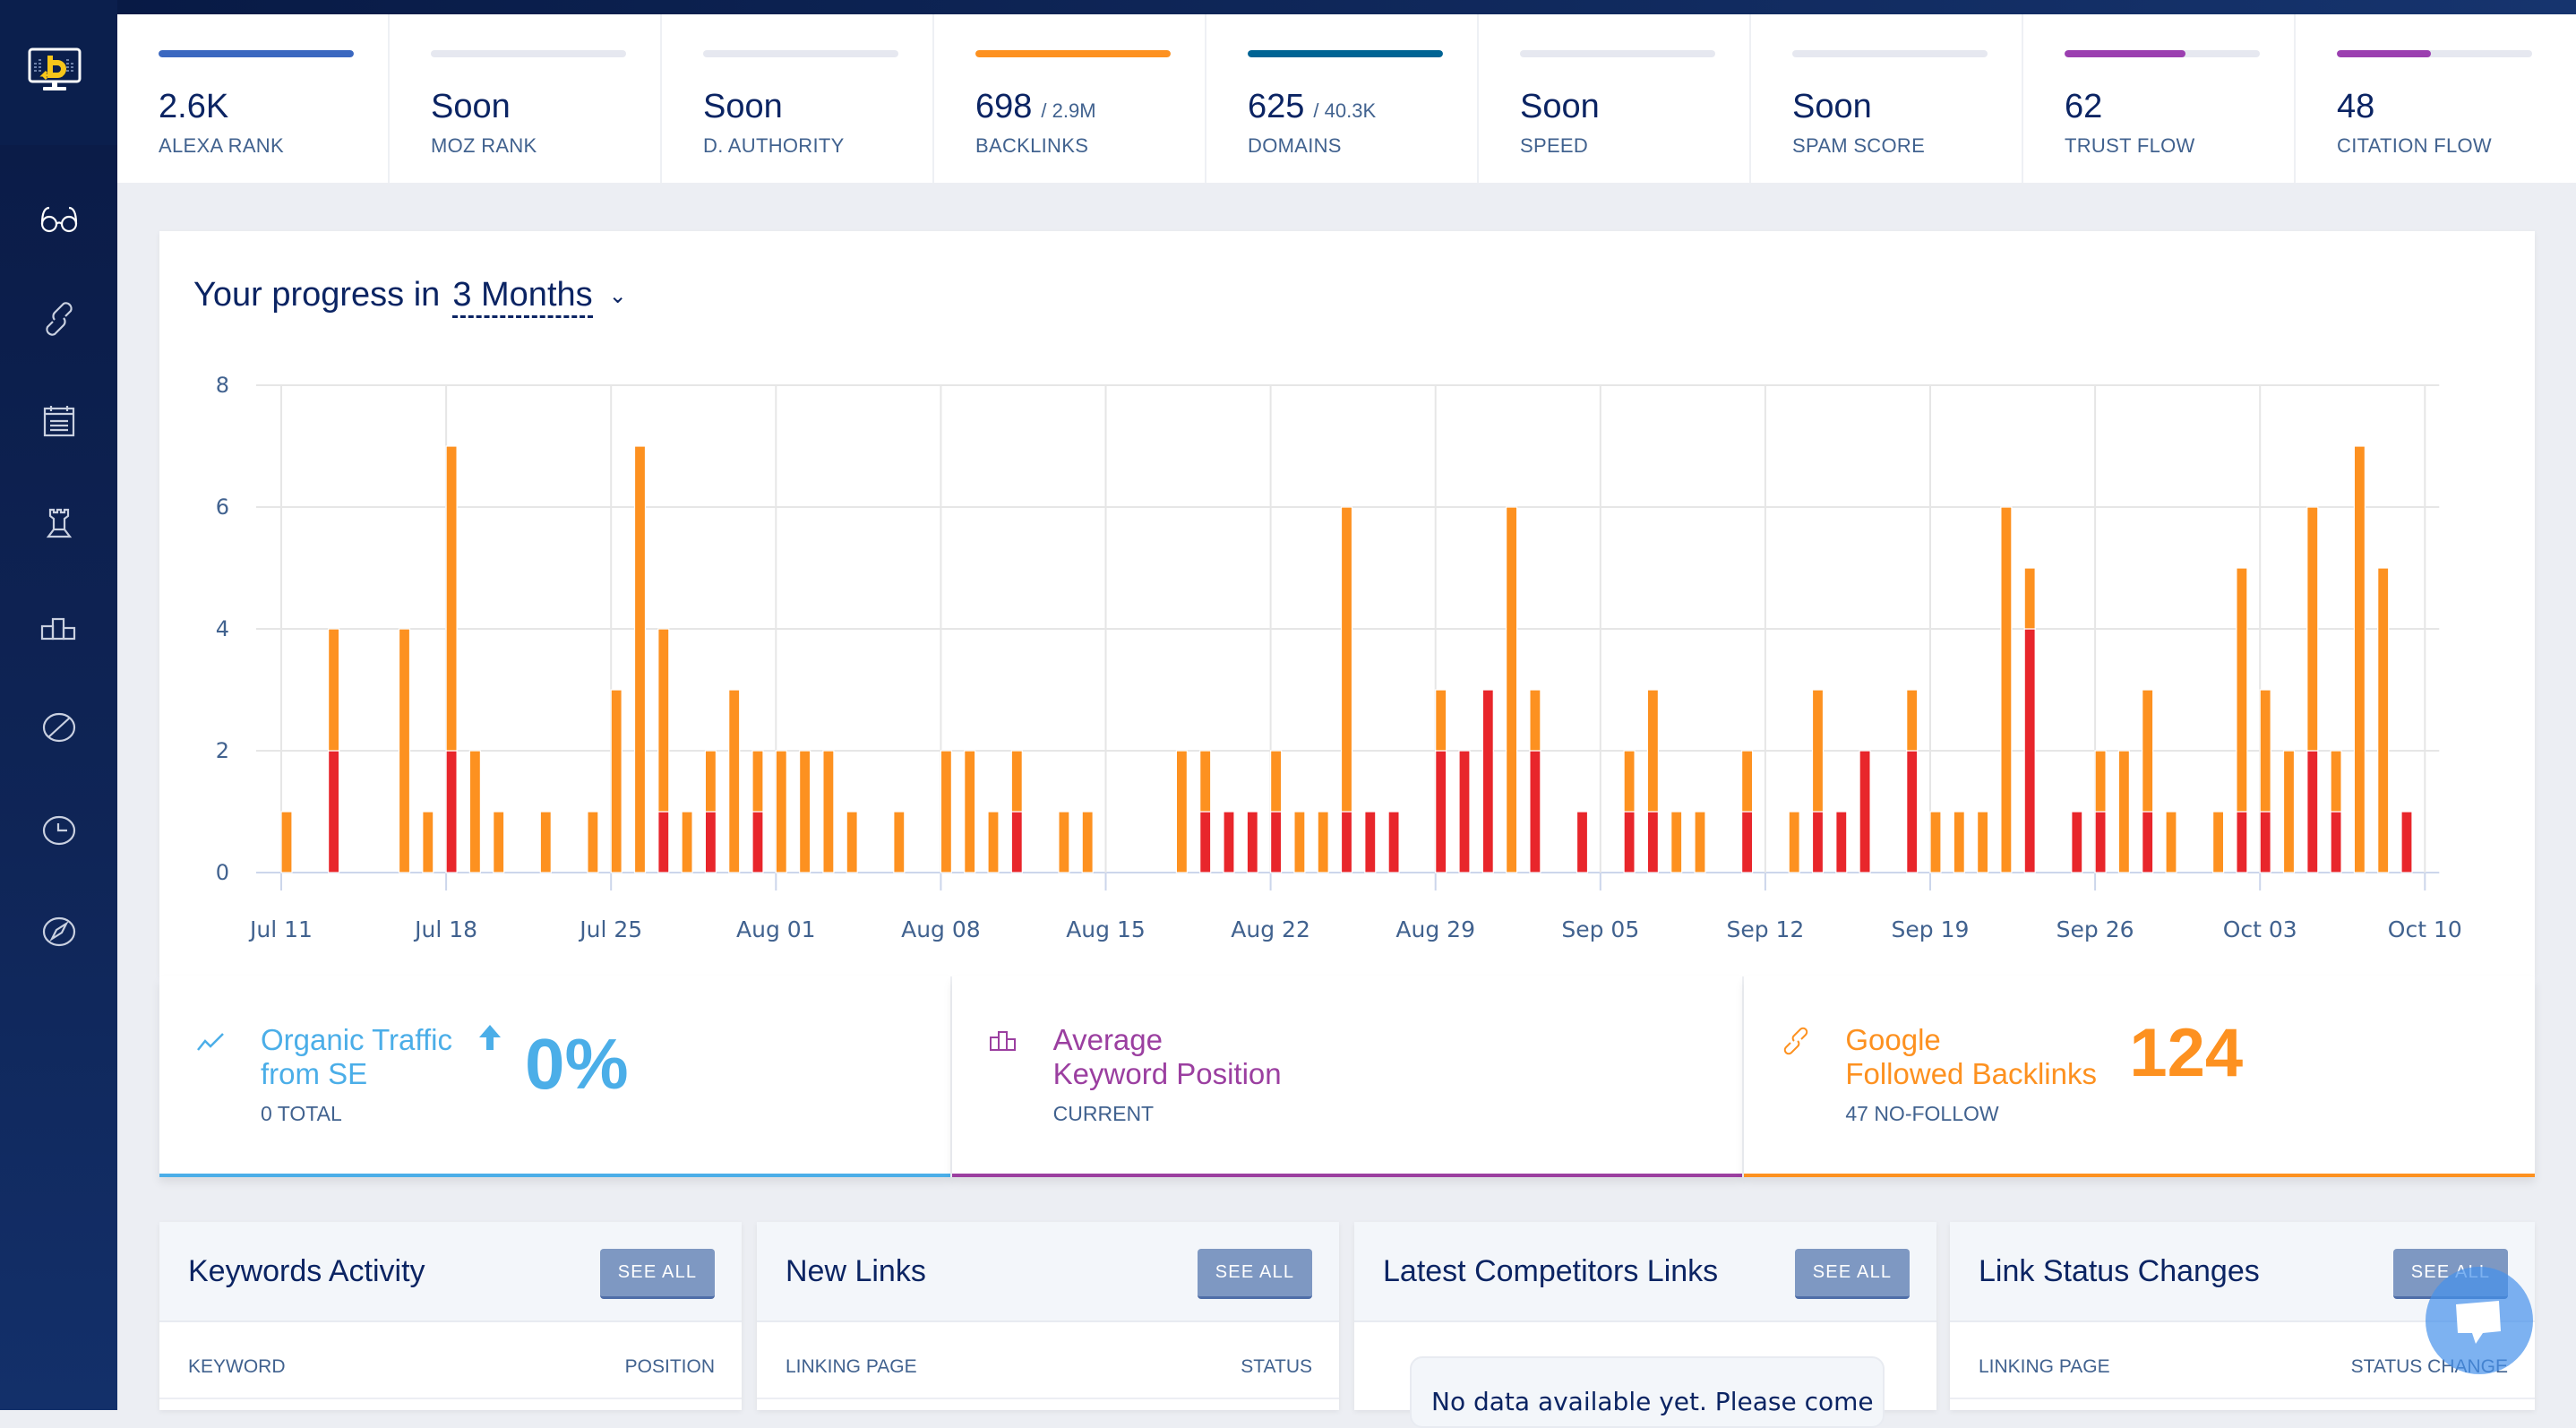 The height and width of the screenshot is (1428, 2576). What do you see at coordinates (1032, 145) in the screenshot?
I see `metric-label: BACKLINKS` at bounding box center [1032, 145].